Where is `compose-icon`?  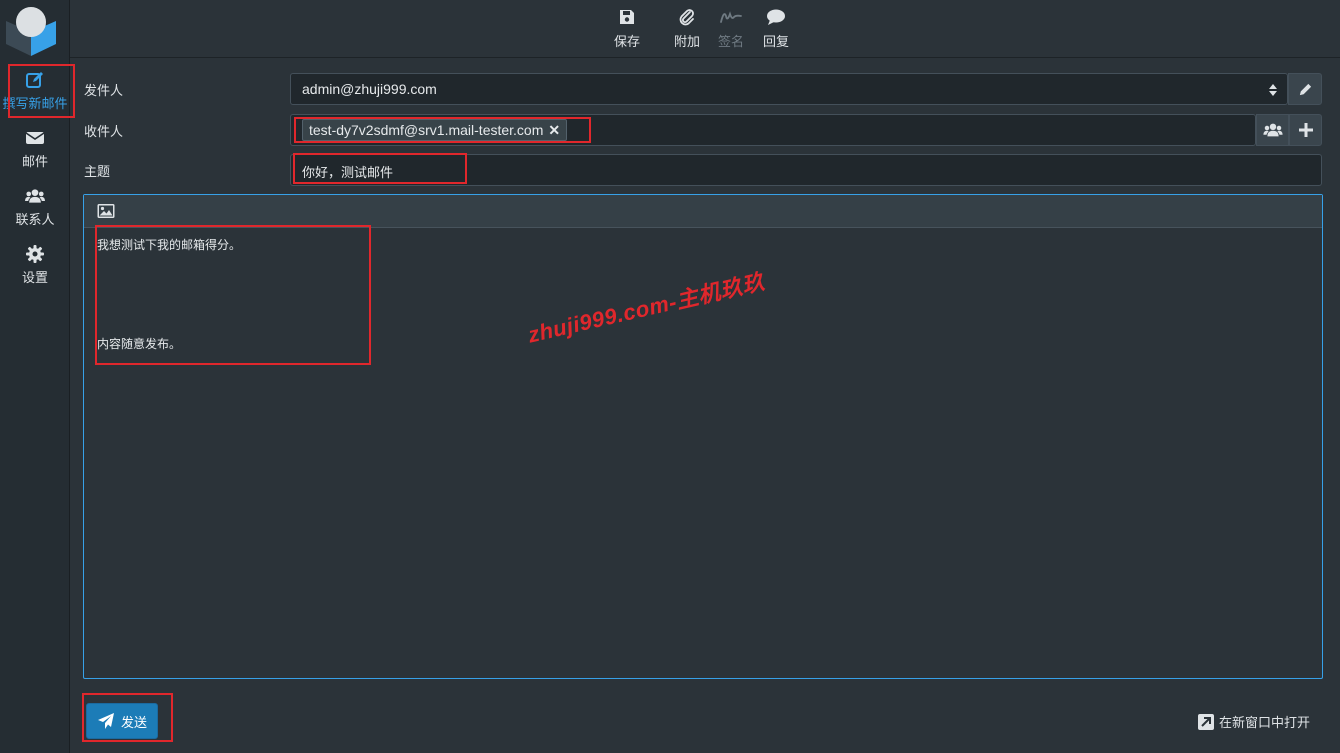
compose-icon is located at coordinates (34, 80).